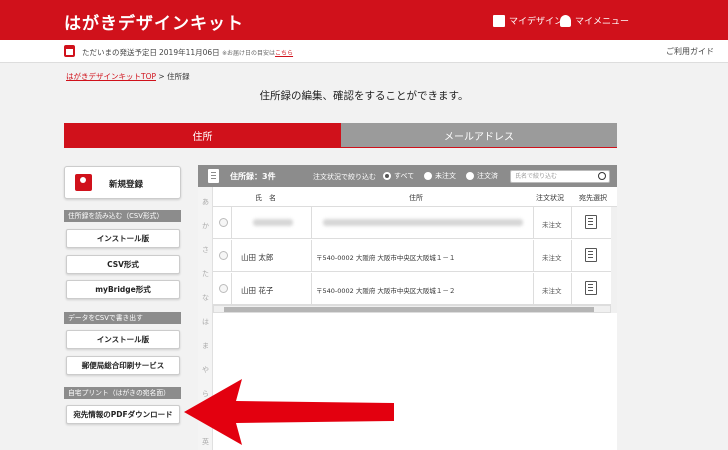  I want to click on my-design-label: マイデザイン, so click(536, 22).